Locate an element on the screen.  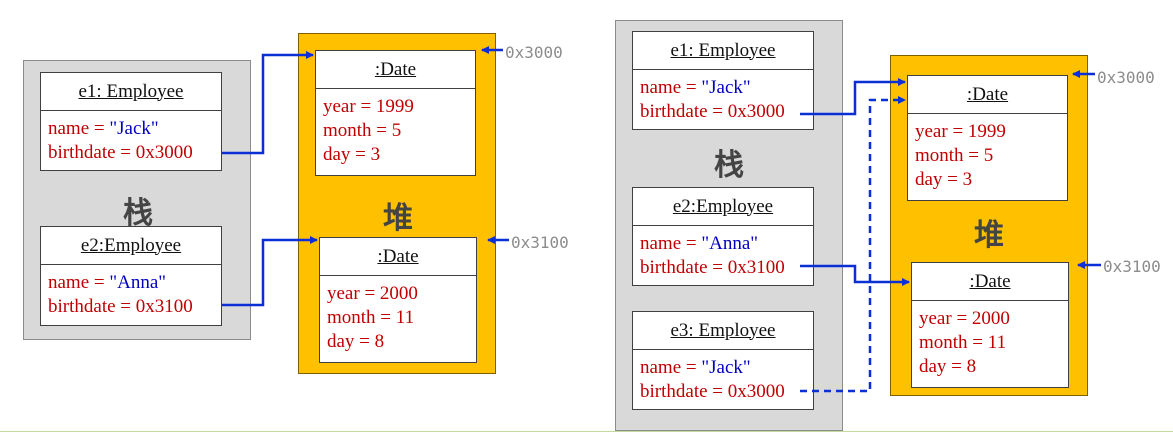
left-e1-to-date1-arrow is located at coordinates (268, 103).